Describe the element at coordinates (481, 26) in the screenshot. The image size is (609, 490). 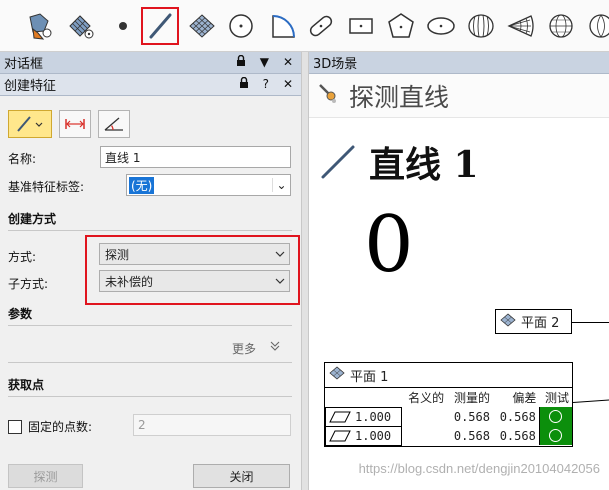
I see `cylinder-icon` at that location.